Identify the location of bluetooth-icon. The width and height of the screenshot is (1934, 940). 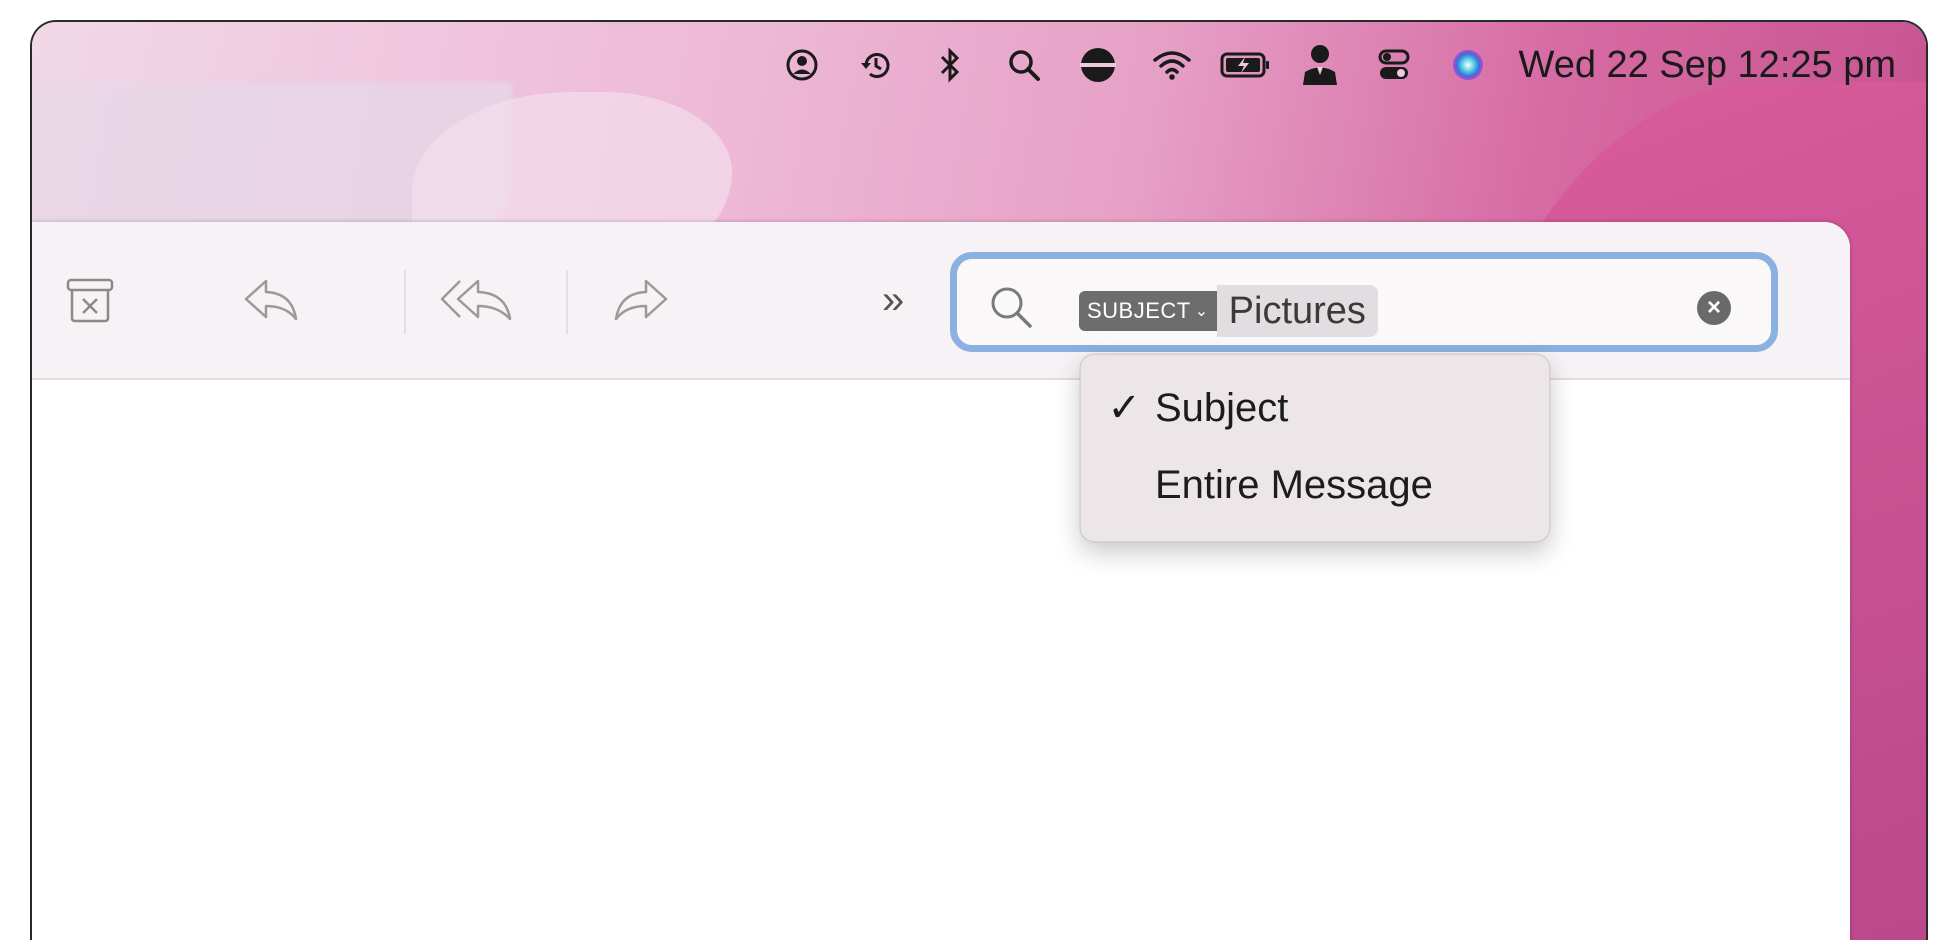
(950, 65).